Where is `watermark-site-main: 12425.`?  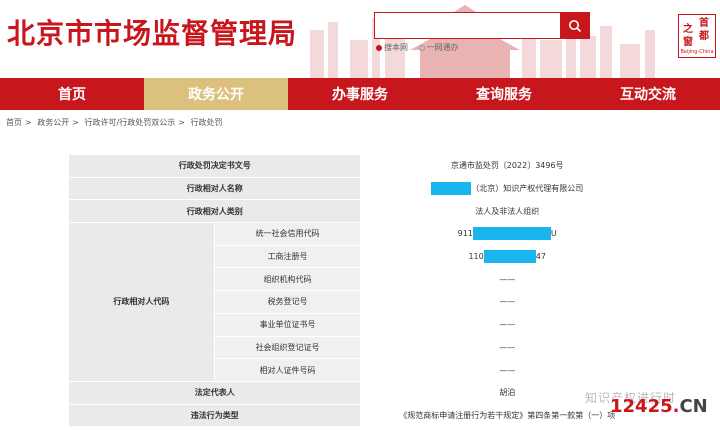
watermark-site-main: 12425. is located at coordinates (645, 406).